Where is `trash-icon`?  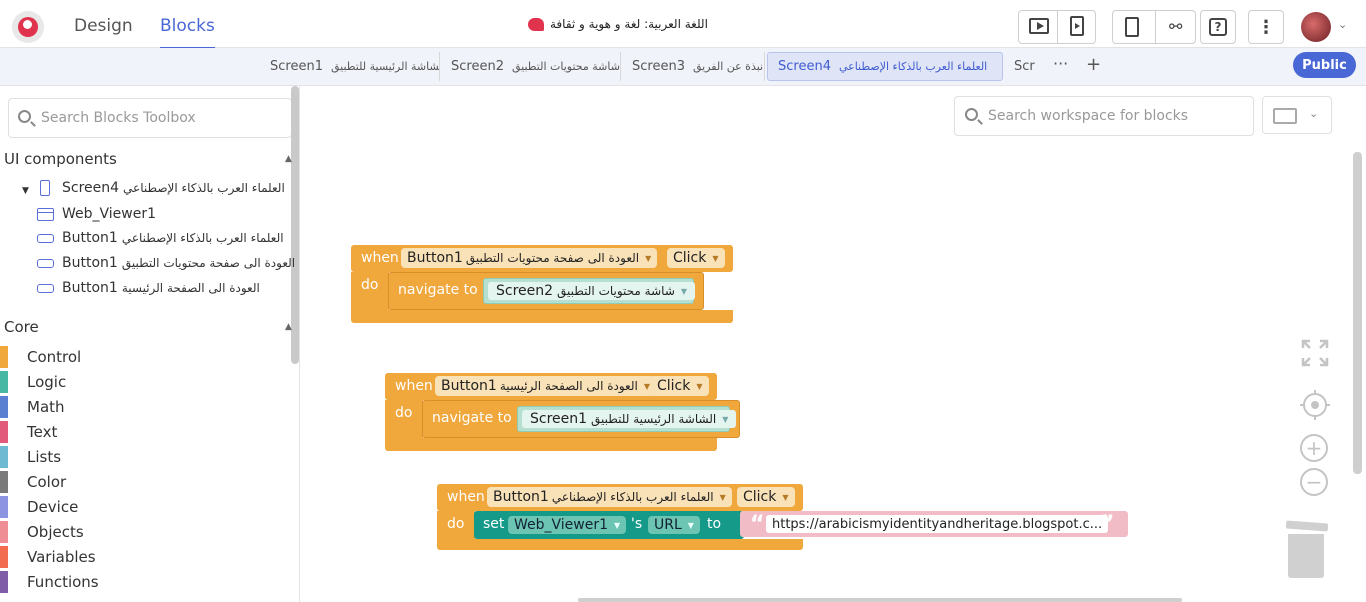
trash-icon is located at coordinates (1306, 556).